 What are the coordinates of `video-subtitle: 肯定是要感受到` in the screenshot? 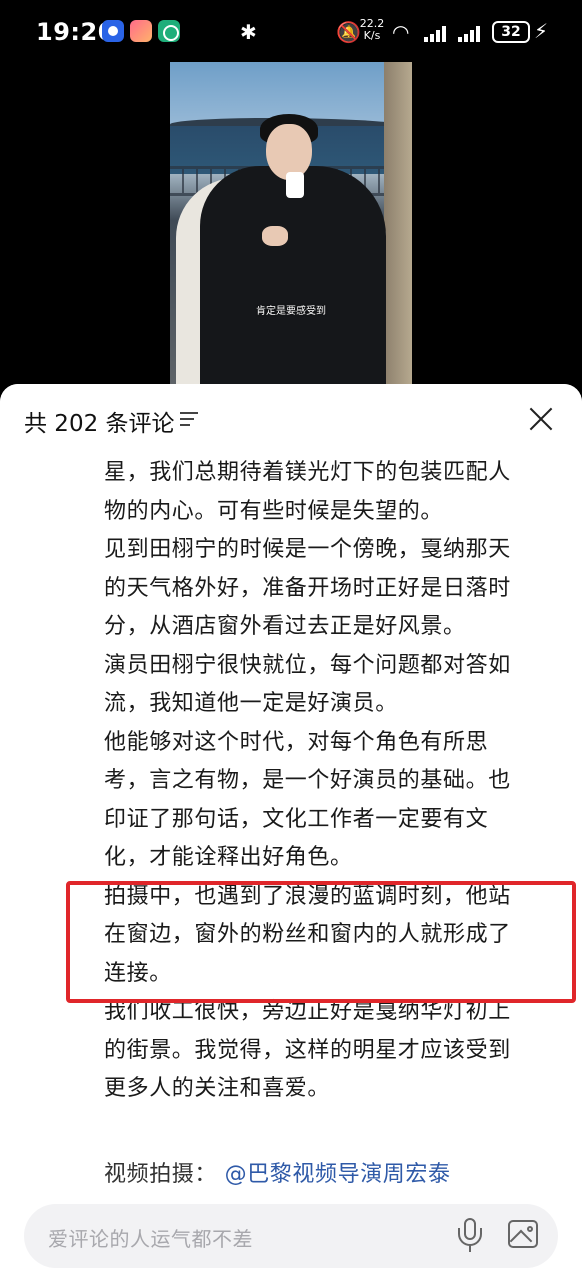 It's located at (291, 311).